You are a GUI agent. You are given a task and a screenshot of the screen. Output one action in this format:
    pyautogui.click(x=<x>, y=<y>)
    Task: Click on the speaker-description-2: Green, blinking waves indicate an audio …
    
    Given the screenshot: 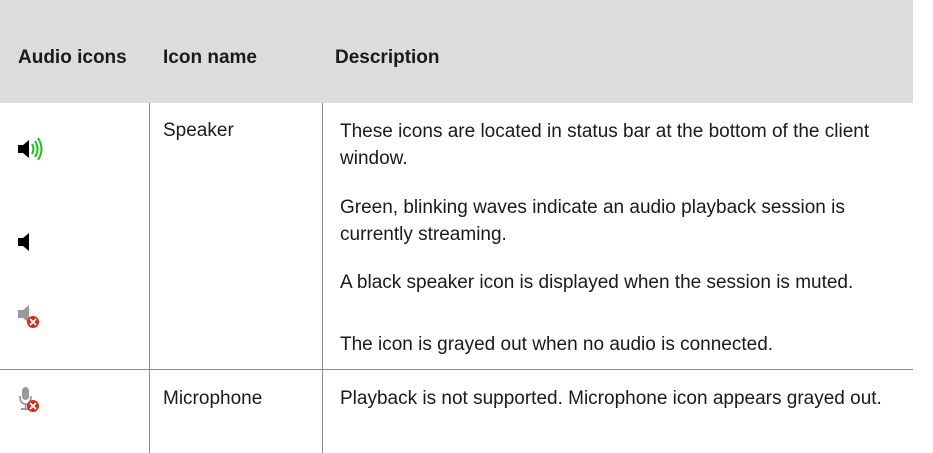 What is the action you would take?
    pyautogui.click(x=592, y=221)
    